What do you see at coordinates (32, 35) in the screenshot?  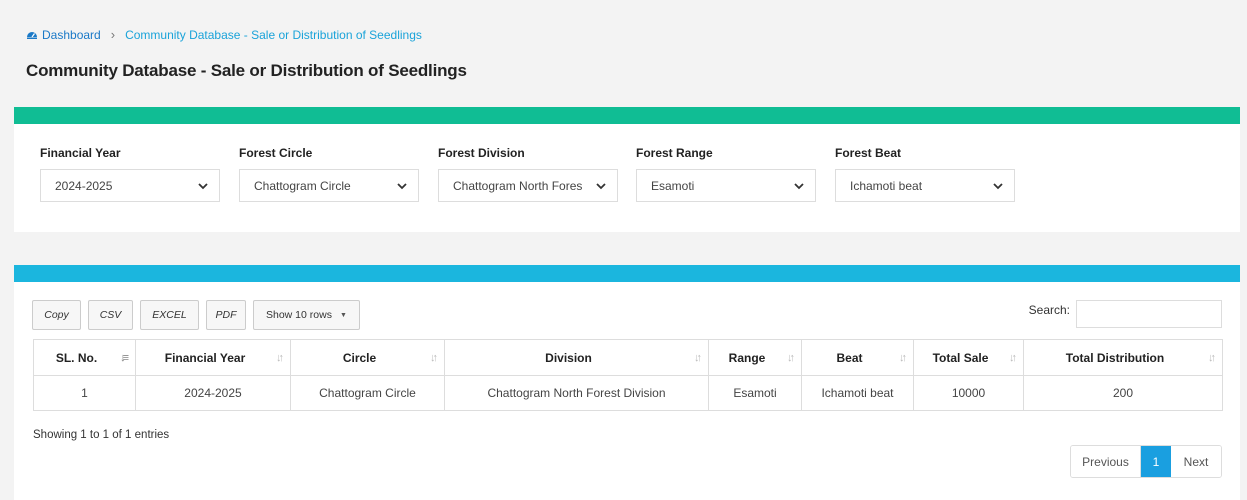 I see `dashboard-icon` at bounding box center [32, 35].